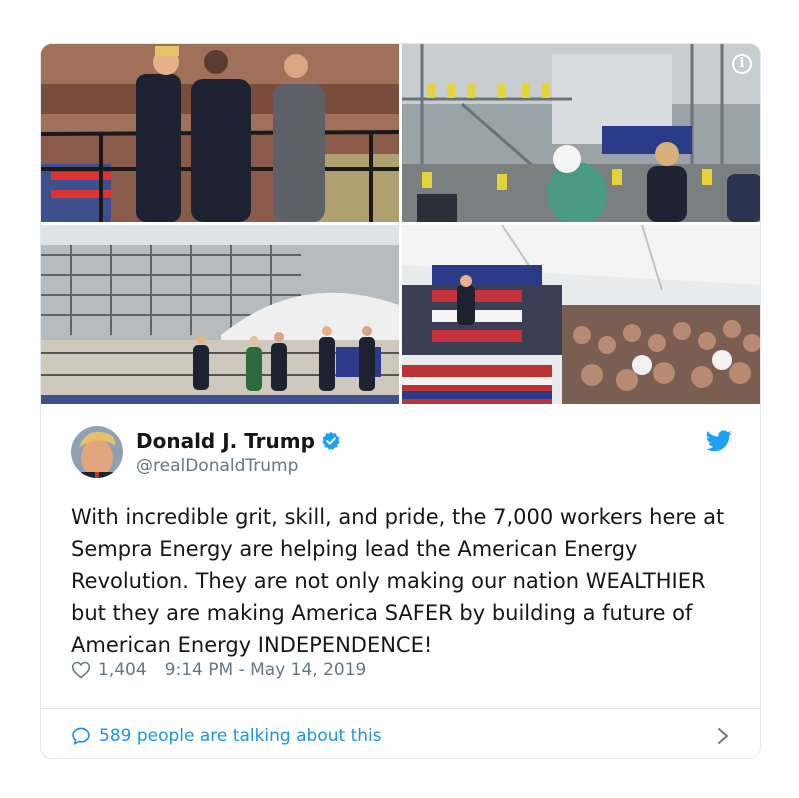 The width and height of the screenshot is (799, 798). What do you see at coordinates (331, 440) in the screenshot?
I see `verified-badge-icon` at bounding box center [331, 440].